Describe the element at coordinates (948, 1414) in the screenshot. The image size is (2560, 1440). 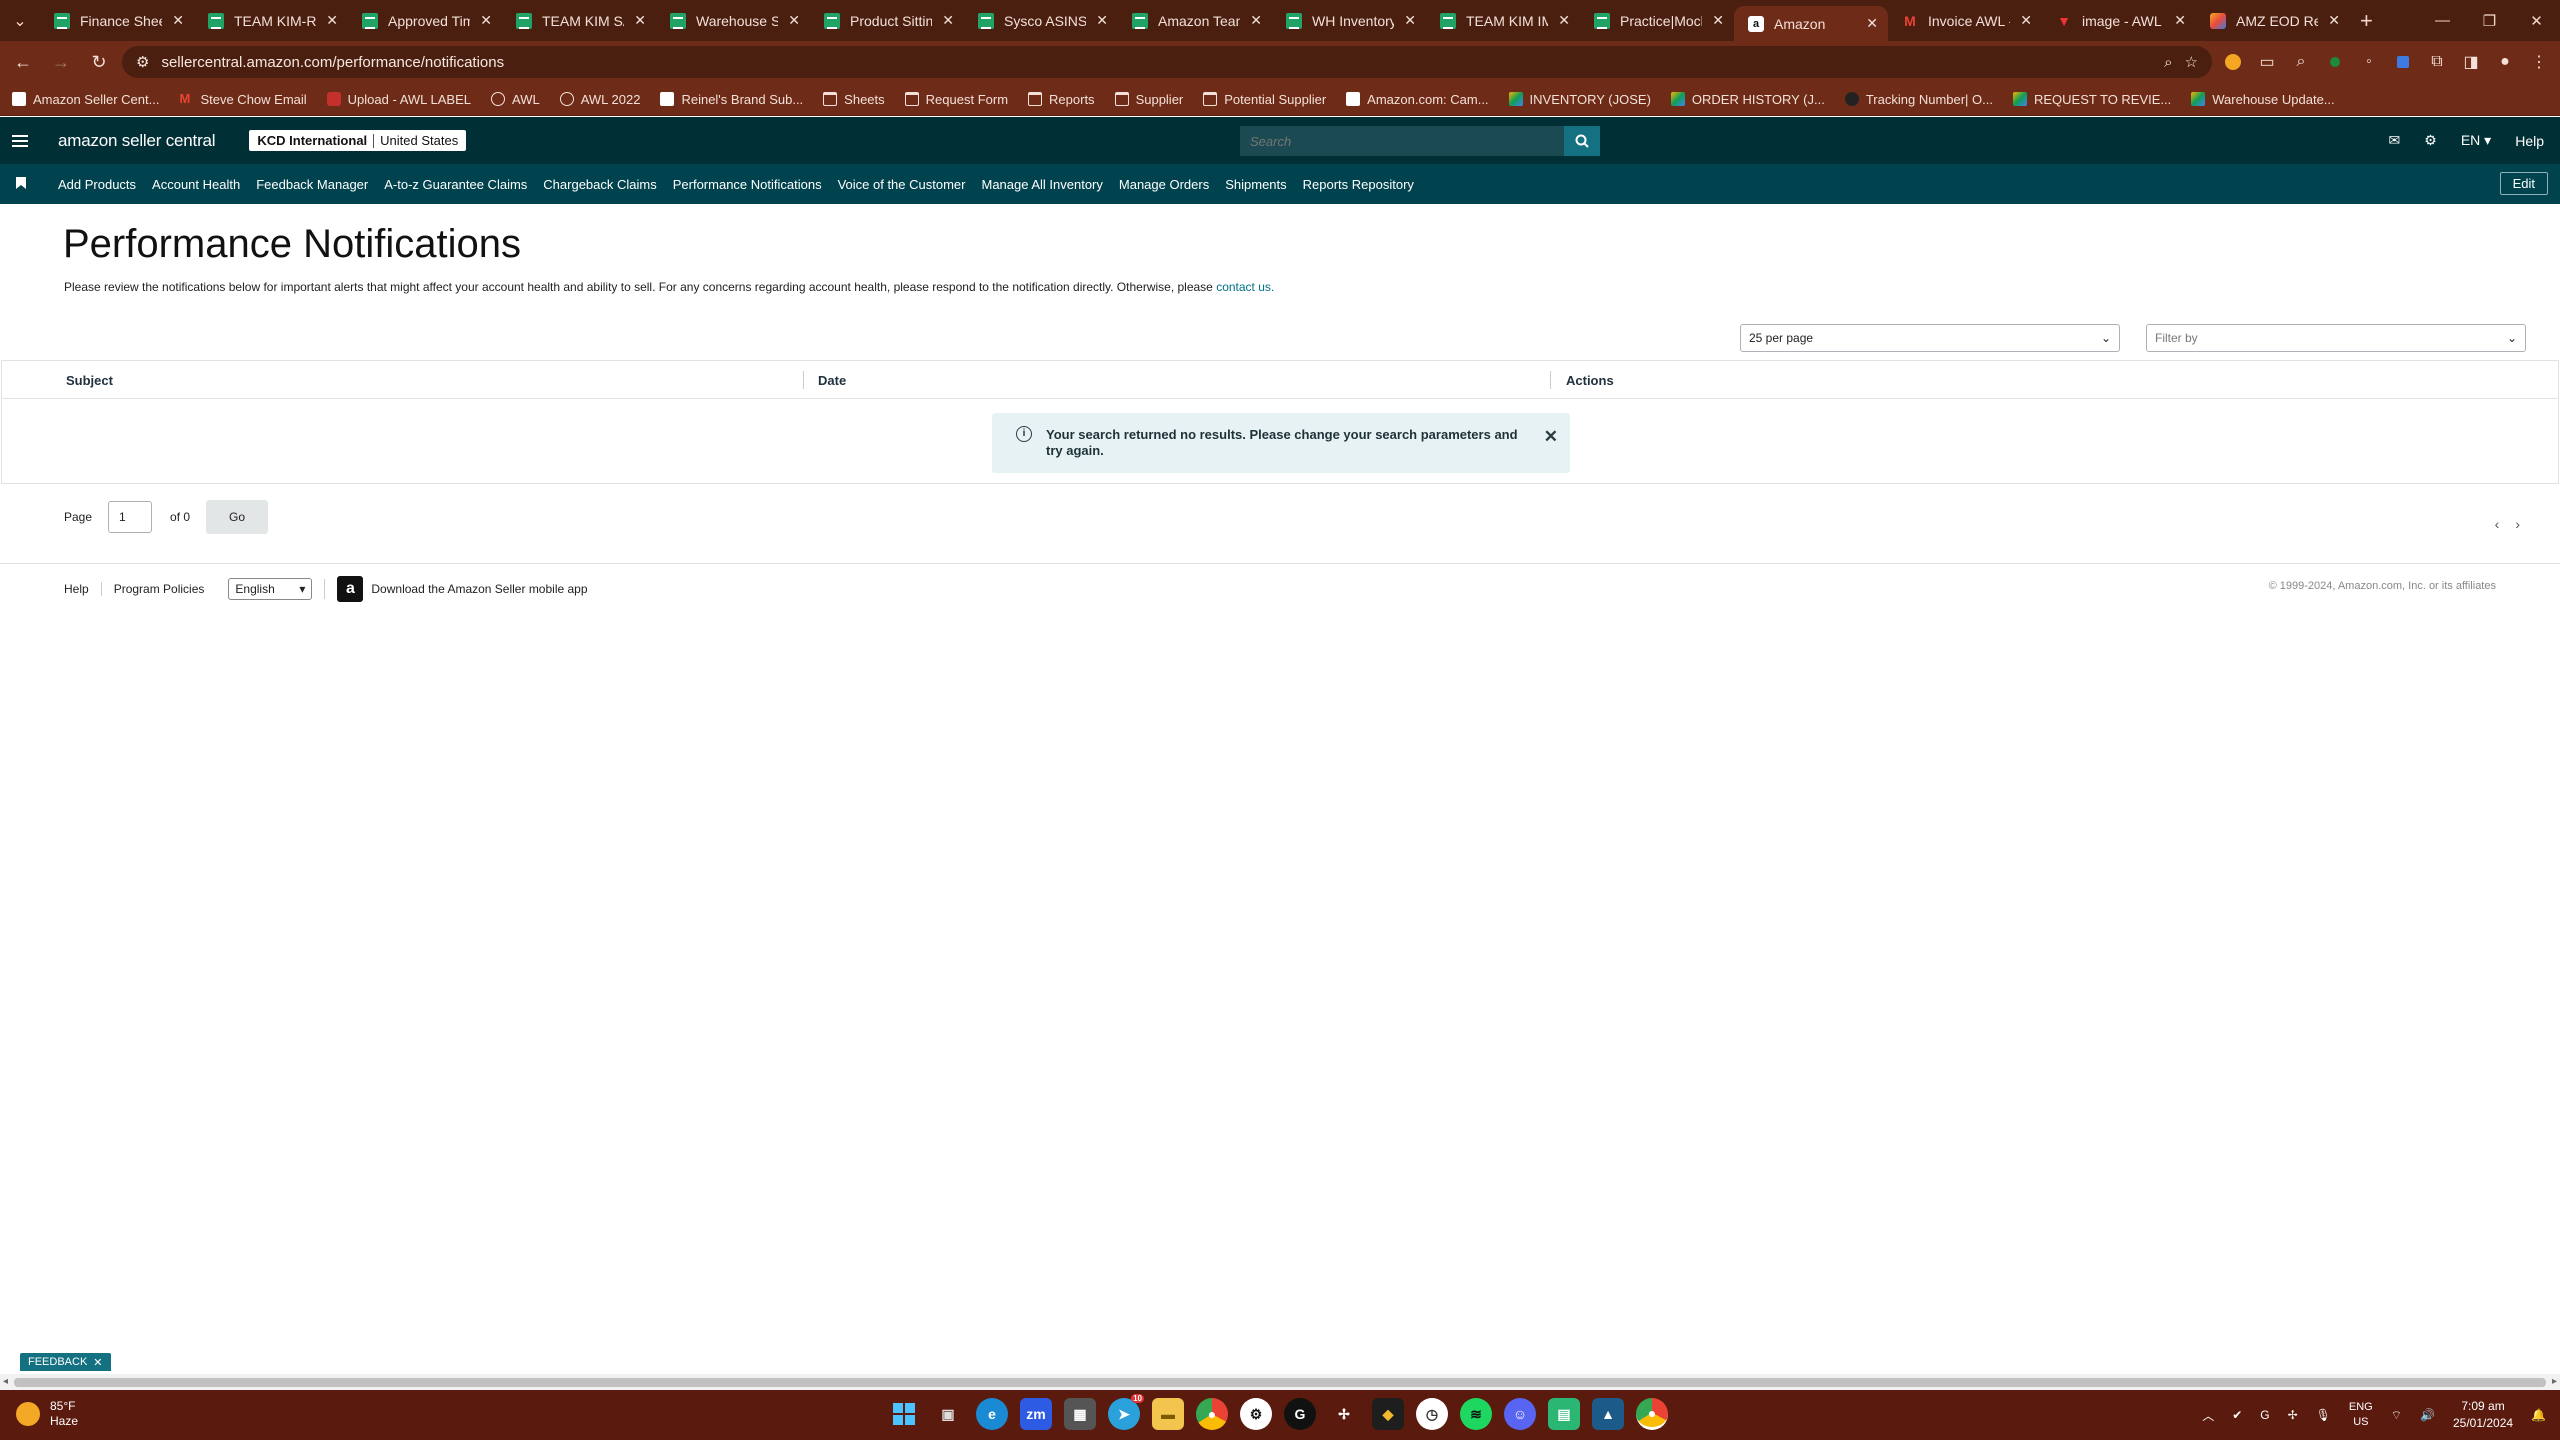
I see `task-view-icon: ▣` at that location.